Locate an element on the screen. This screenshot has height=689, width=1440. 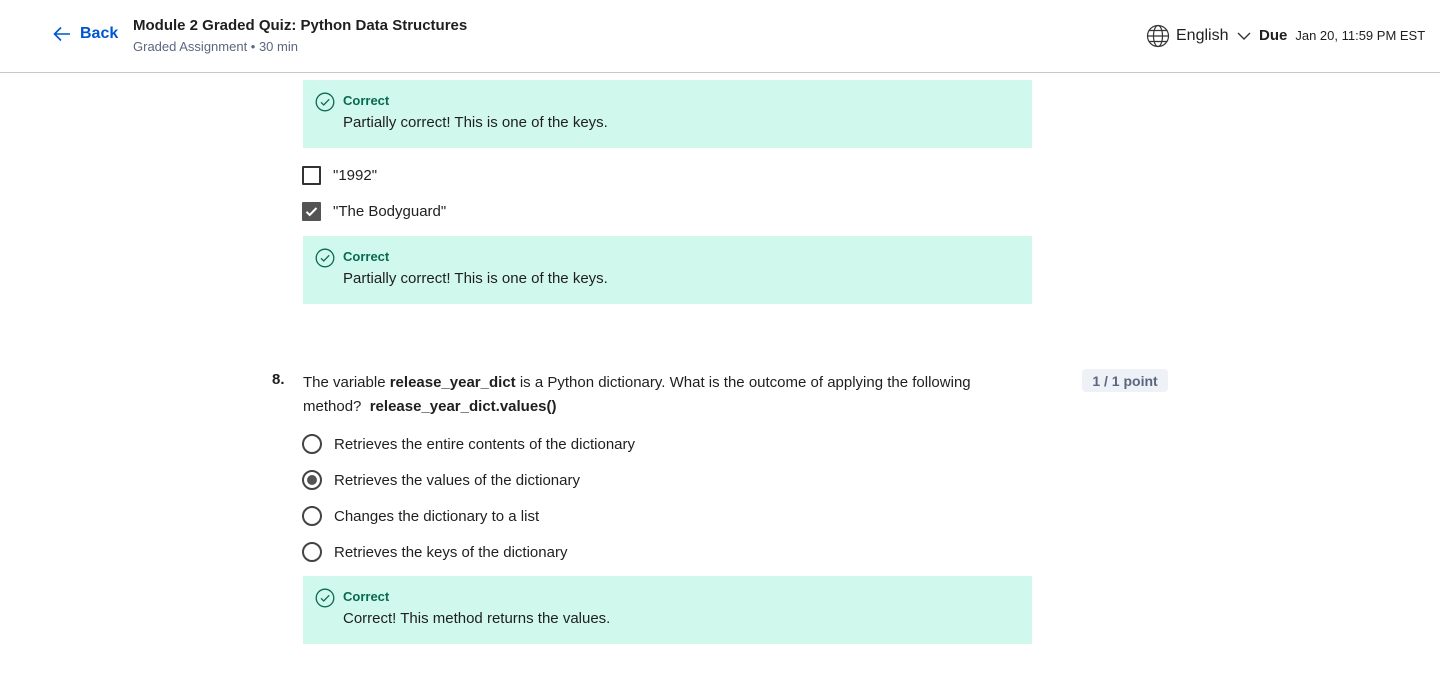
option-label: "1992" is located at coordinates (355, 175).